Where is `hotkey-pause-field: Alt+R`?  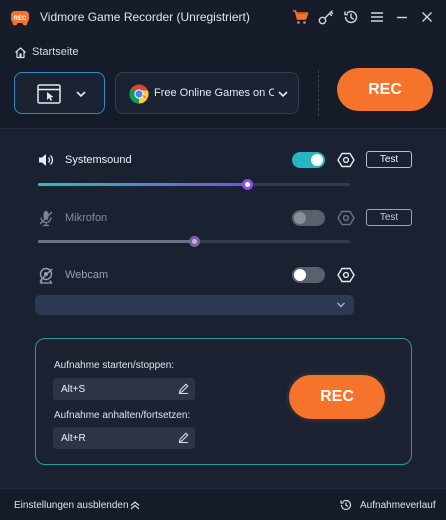 hotkey-pause-field: Alt+R is located at coordinates (124, 438).